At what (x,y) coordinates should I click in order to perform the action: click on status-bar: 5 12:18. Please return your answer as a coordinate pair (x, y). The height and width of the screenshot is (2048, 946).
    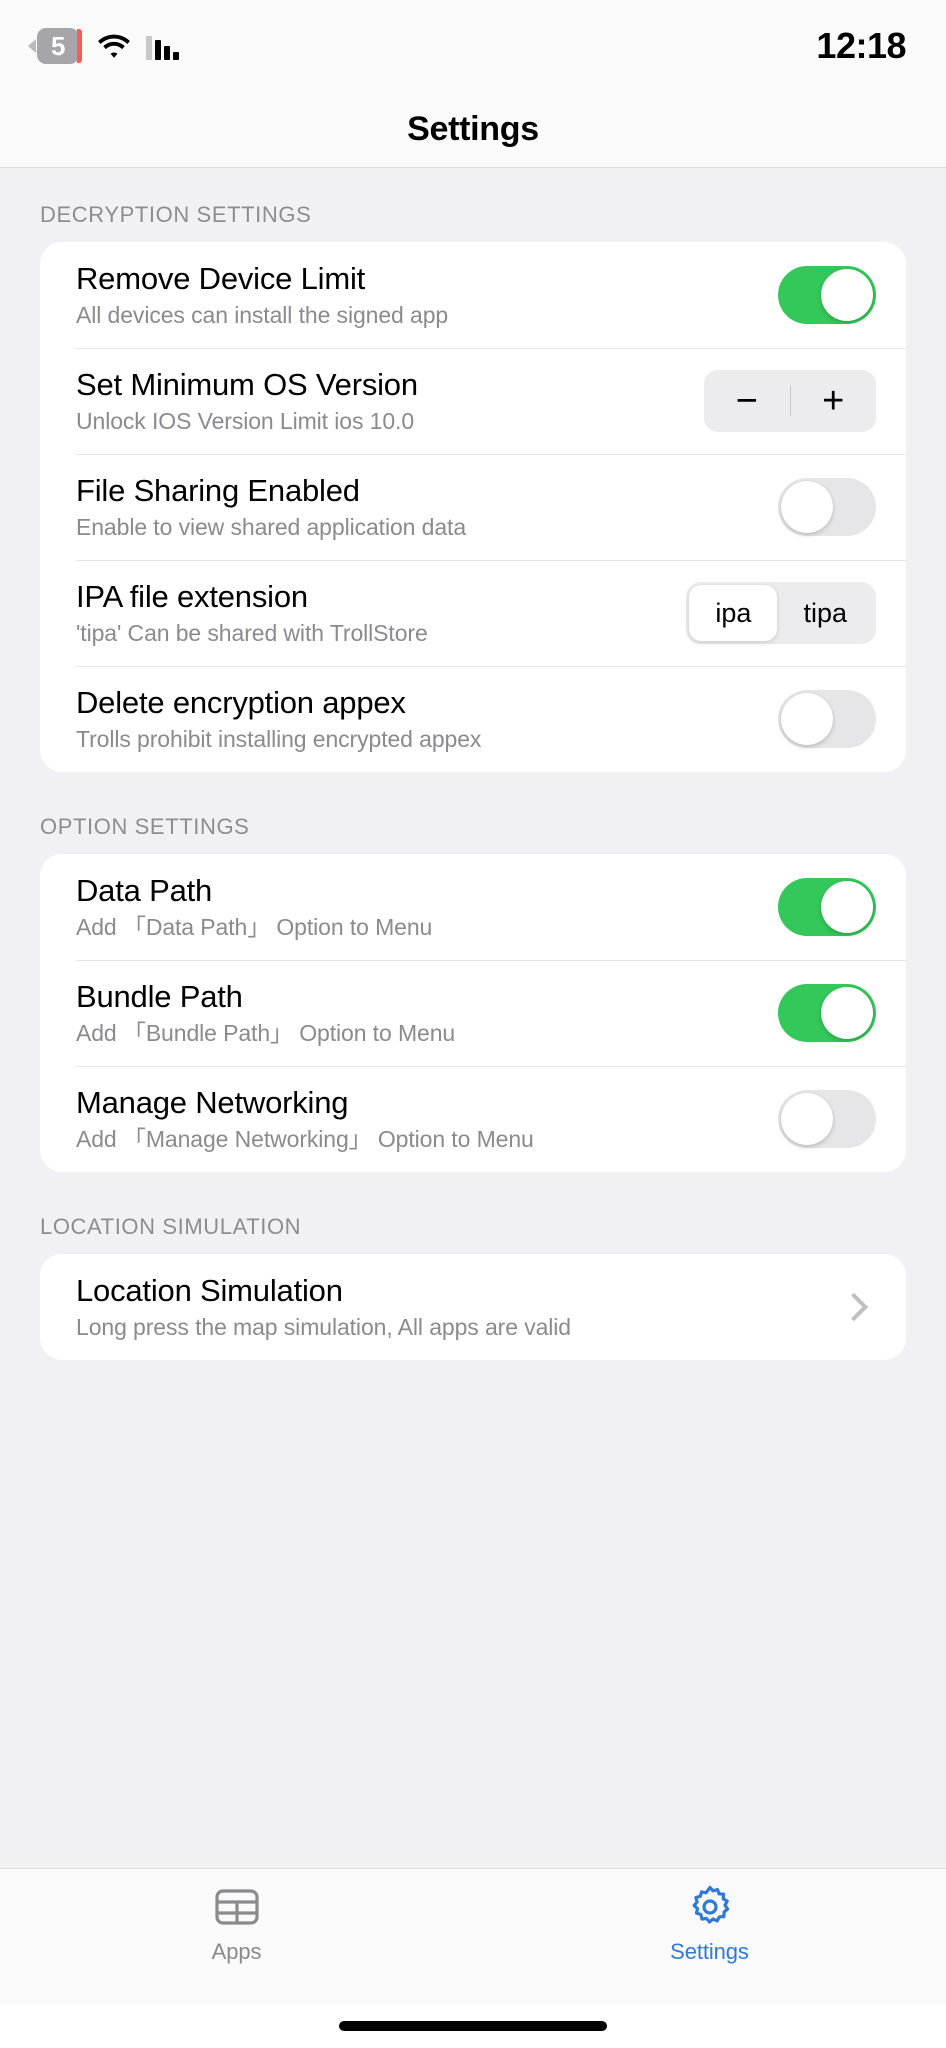
    Looking at the image, I should click on (473, 46).